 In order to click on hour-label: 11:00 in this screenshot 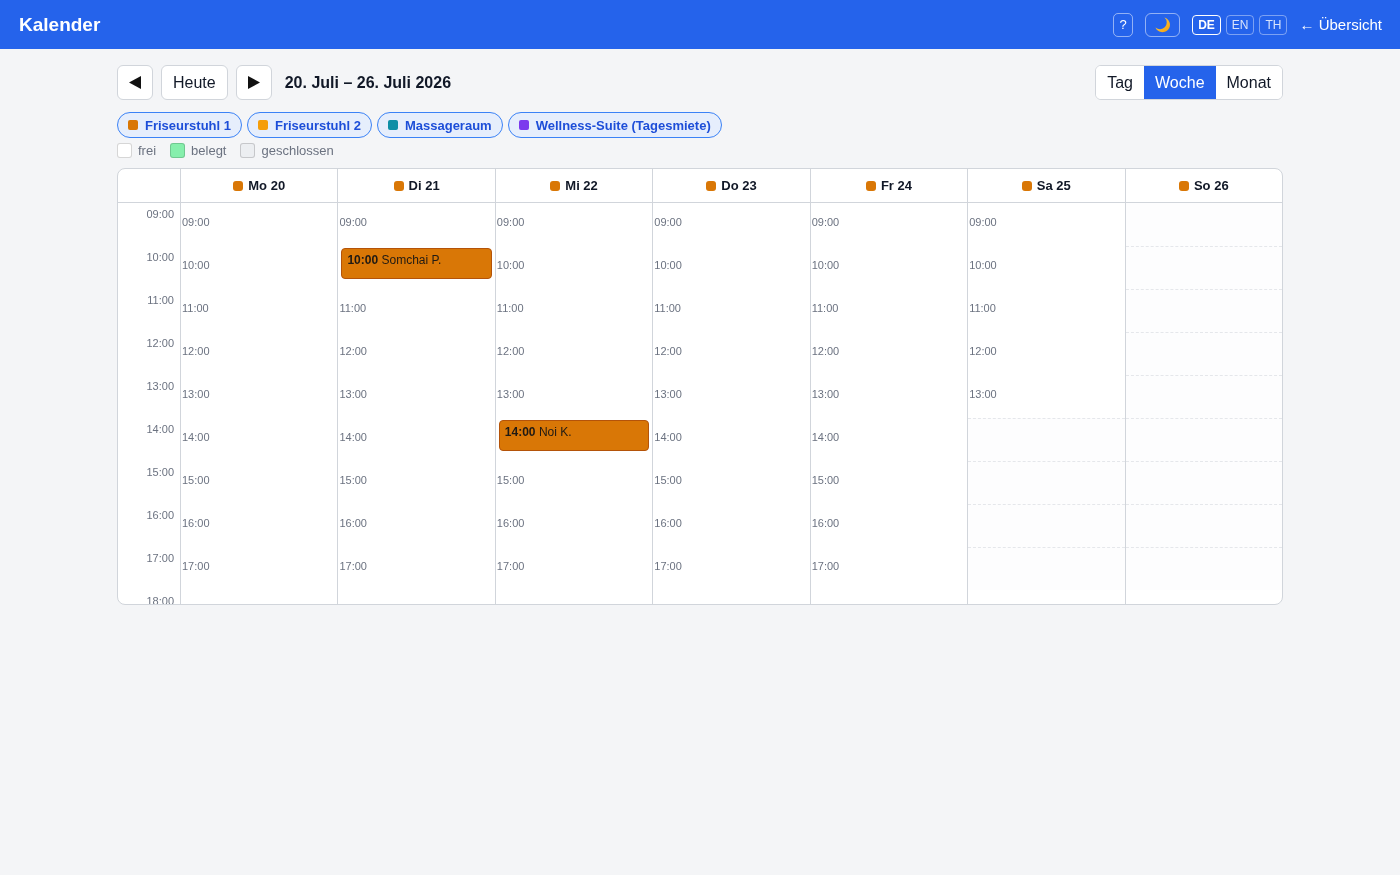, I will do `click(160, 300)`.